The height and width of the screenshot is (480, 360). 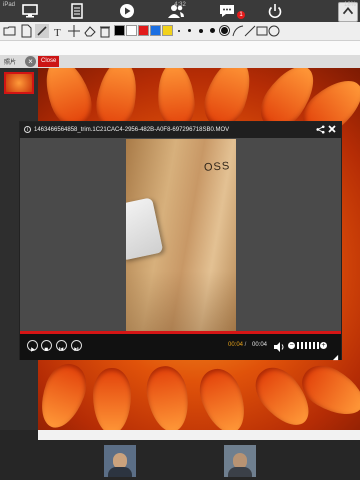 I want to click on video-frame-shade, so click(x=181, y=301).